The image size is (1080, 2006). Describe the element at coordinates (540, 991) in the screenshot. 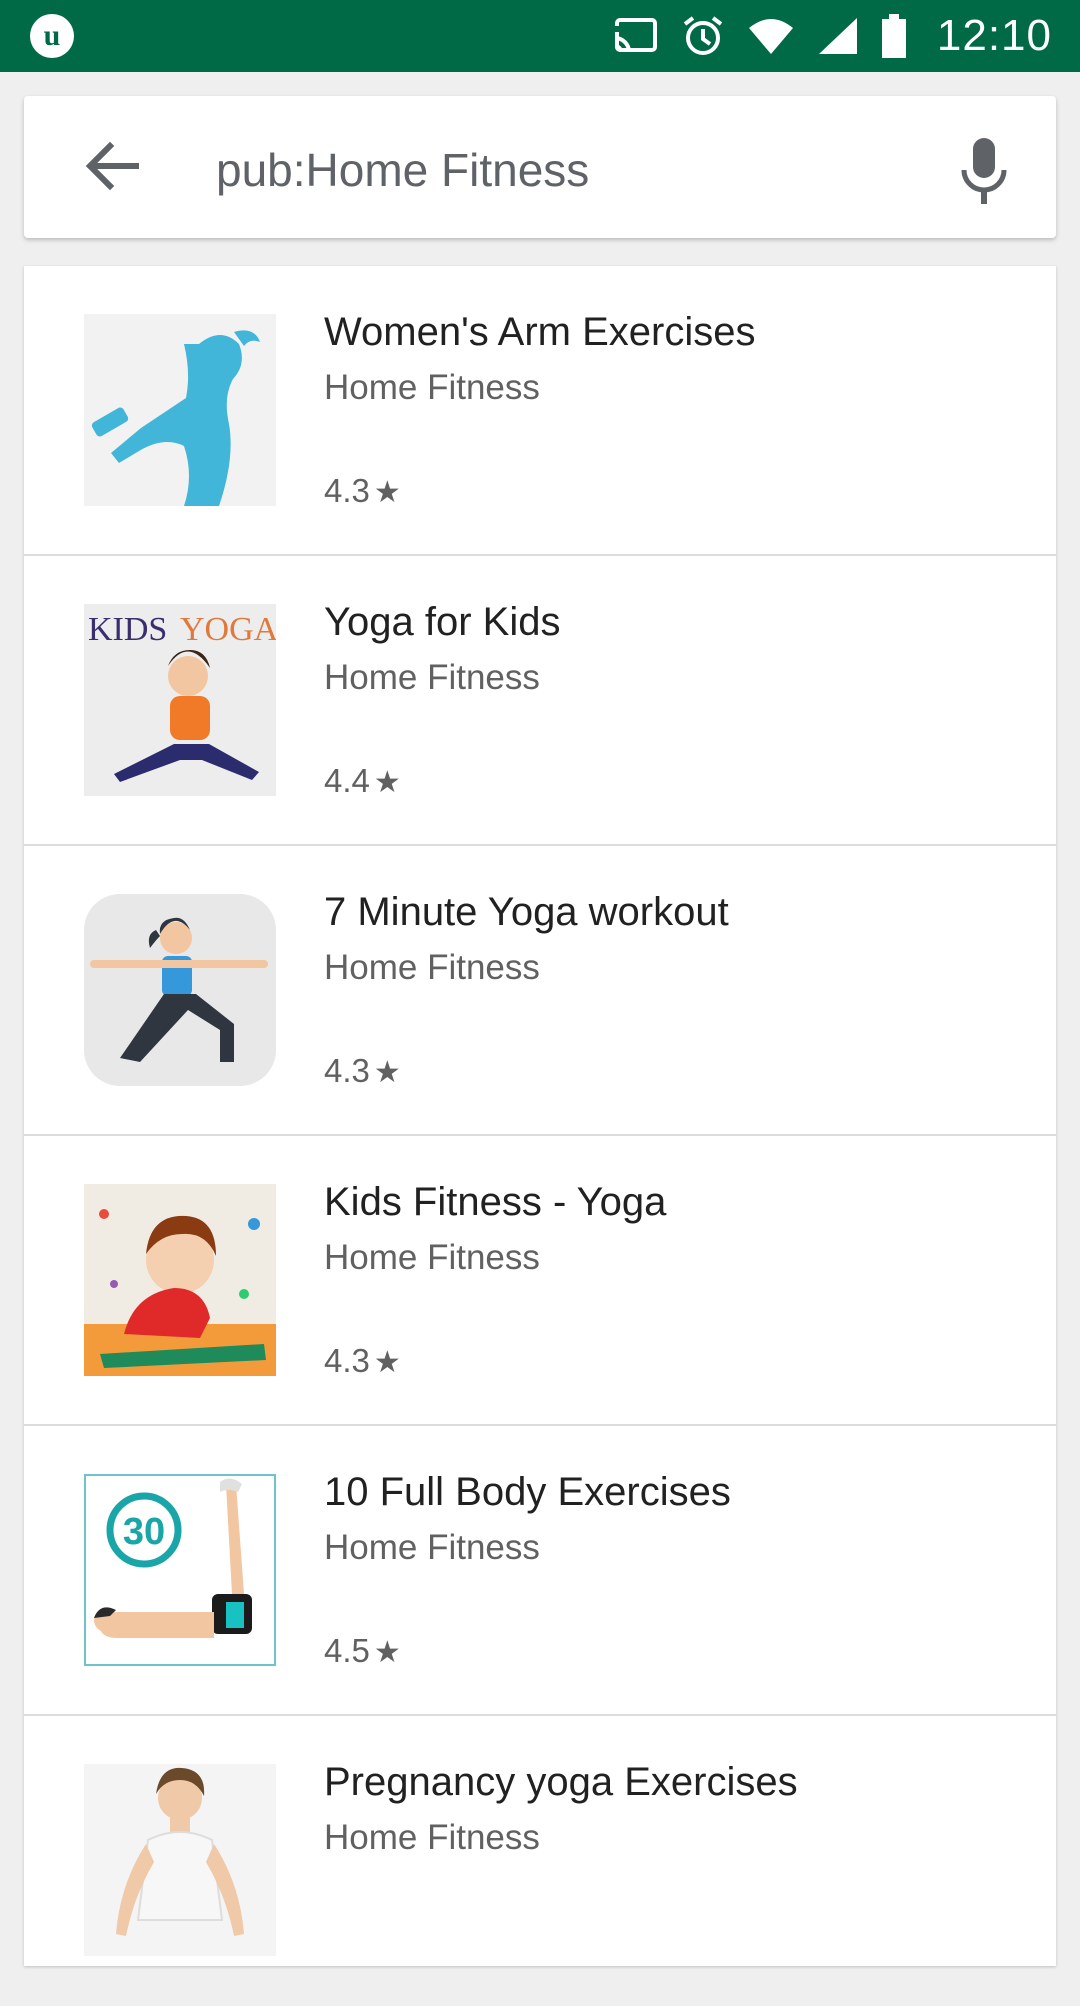

I see `list-item: 7 Minute Yoga workout Home Fitness 4.3 ★` at that location.